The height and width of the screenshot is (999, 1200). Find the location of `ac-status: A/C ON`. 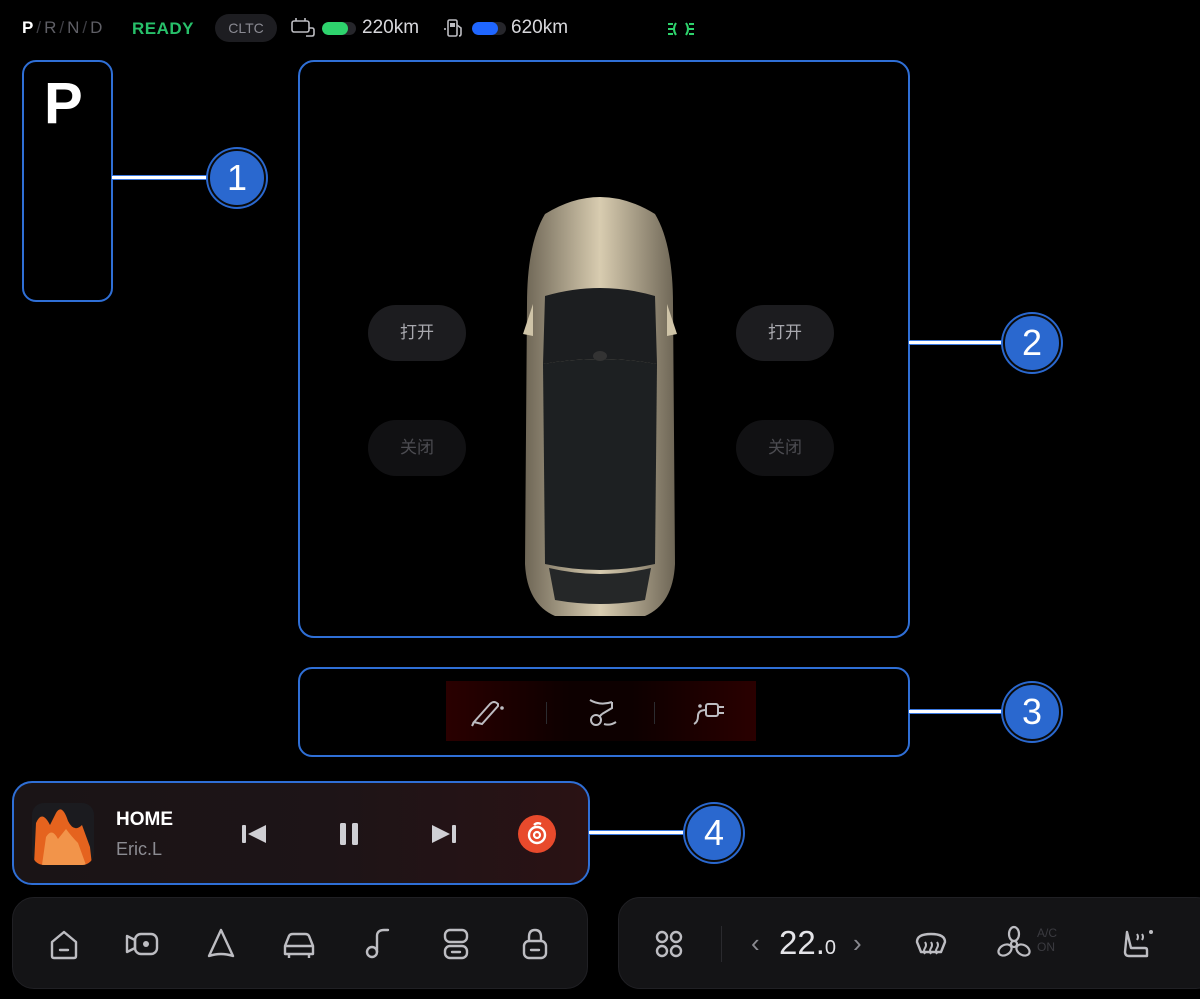

ac-status: A/C ON is located at coordinates (1047, 940).